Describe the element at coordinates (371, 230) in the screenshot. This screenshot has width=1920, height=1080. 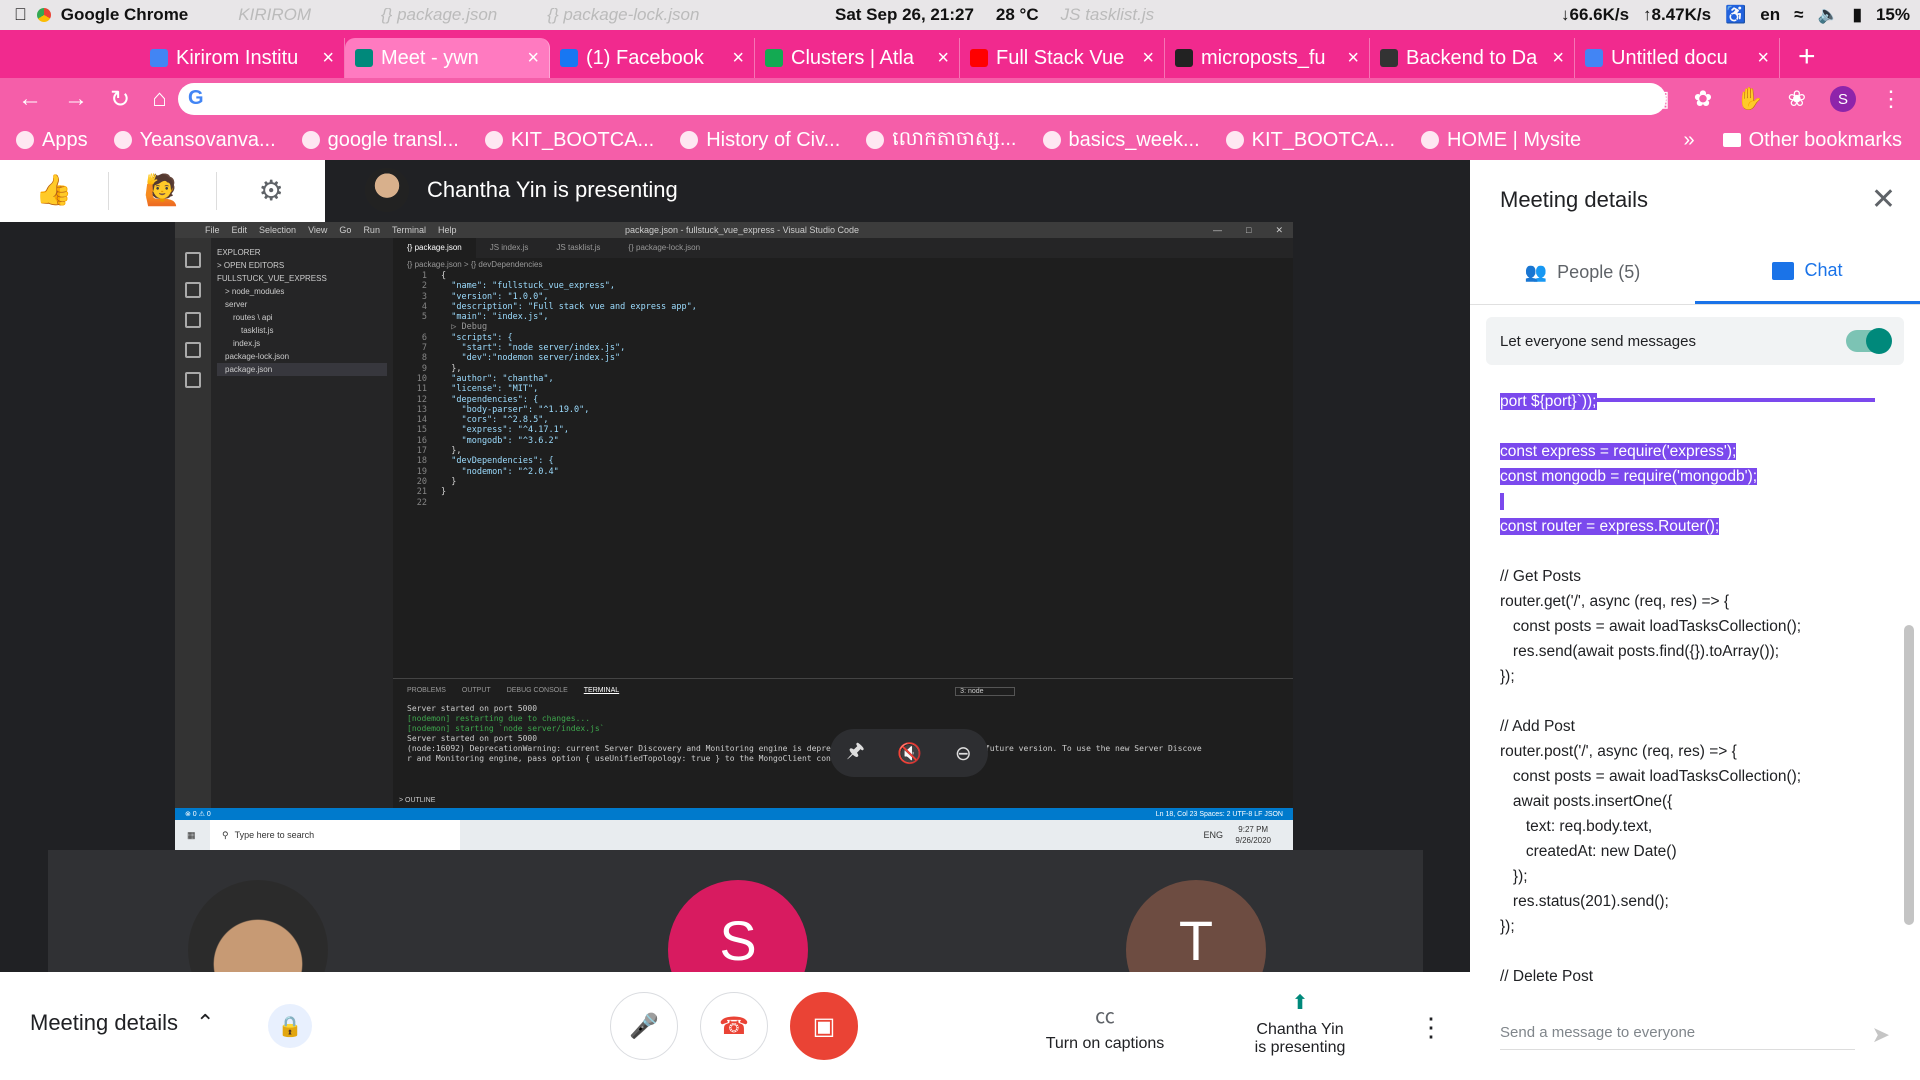
I see `vscode-menu-item: Run` at that location.